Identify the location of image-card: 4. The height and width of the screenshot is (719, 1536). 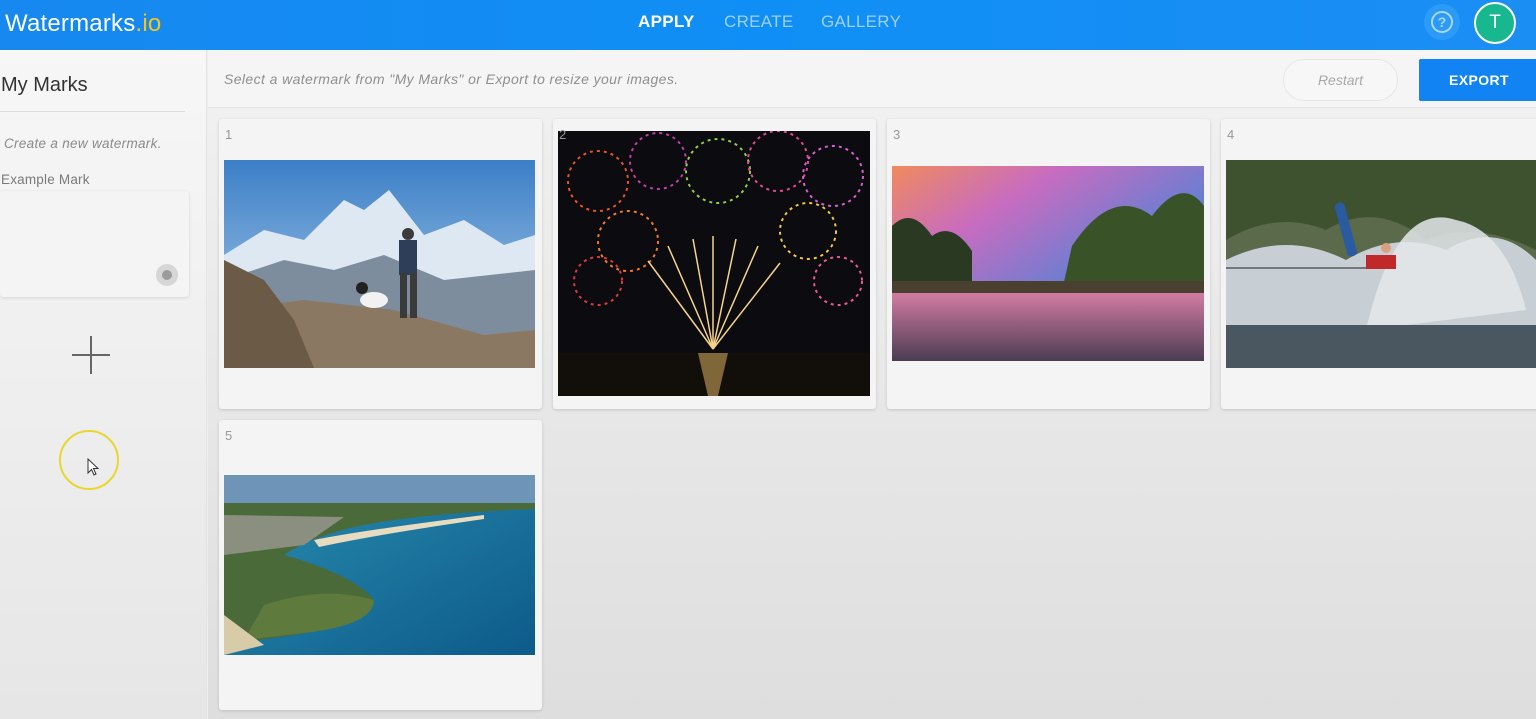
(1378, 264).